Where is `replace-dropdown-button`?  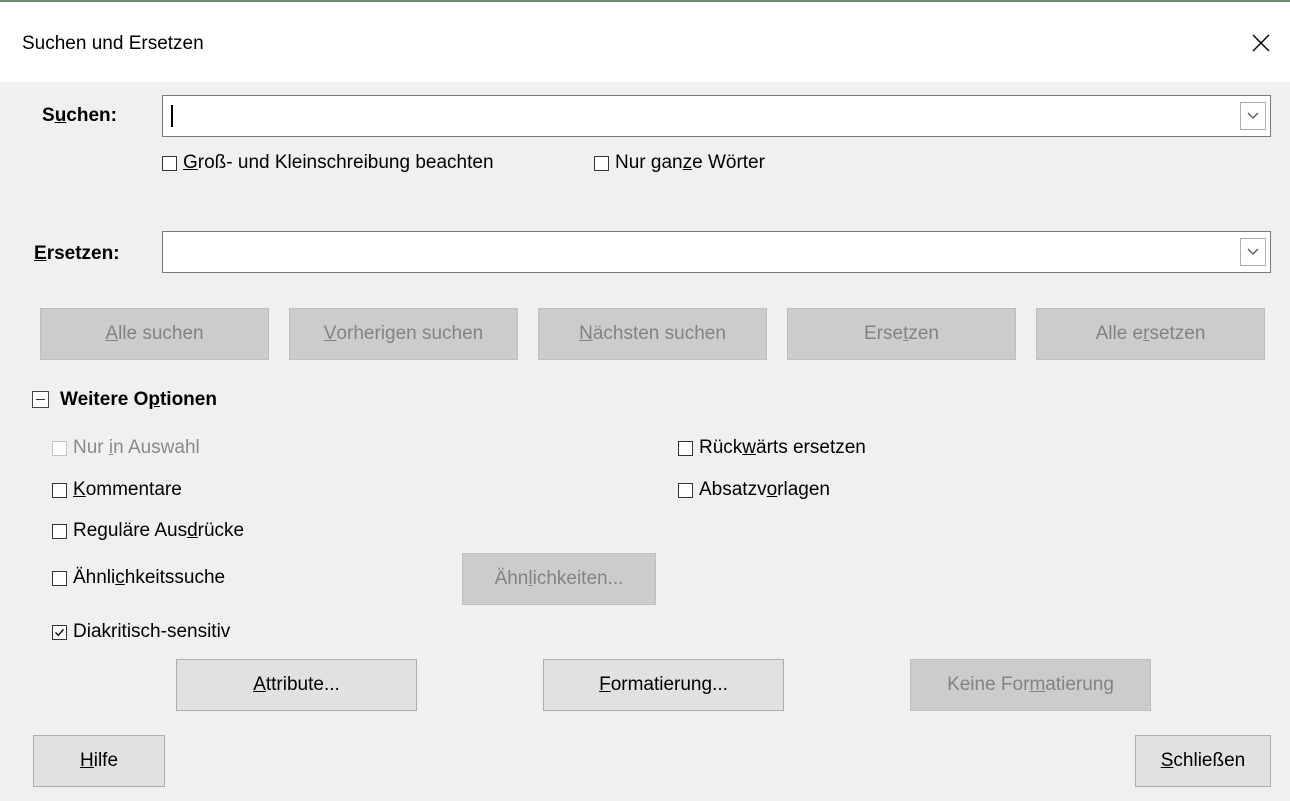
replace-dropdown-button is located at coordinates (1253, 252).